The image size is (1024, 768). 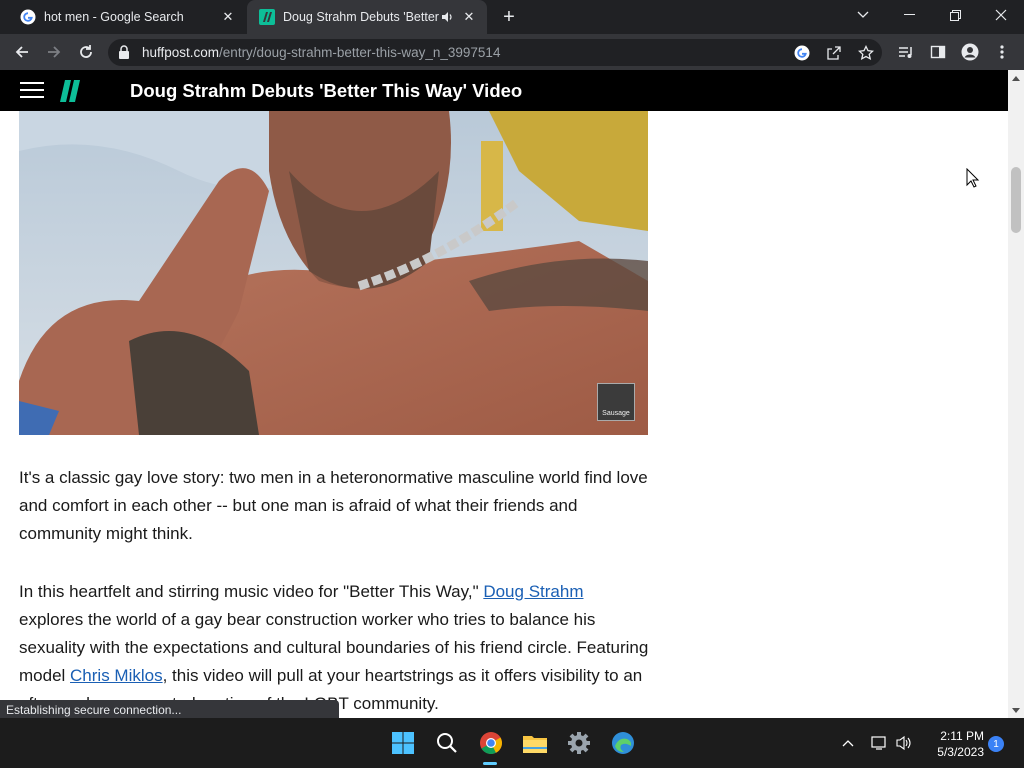 I want to click on more-menu-icon, so click(x=1002, y=52).